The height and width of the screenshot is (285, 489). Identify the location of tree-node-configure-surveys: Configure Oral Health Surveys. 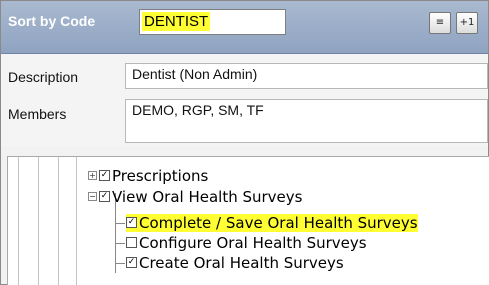
(246, 243).